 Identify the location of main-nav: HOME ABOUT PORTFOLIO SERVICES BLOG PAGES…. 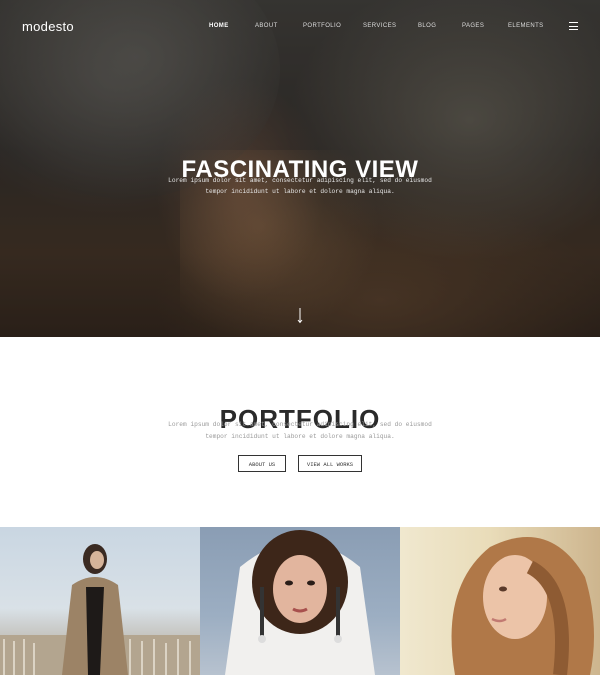
(300, 29).